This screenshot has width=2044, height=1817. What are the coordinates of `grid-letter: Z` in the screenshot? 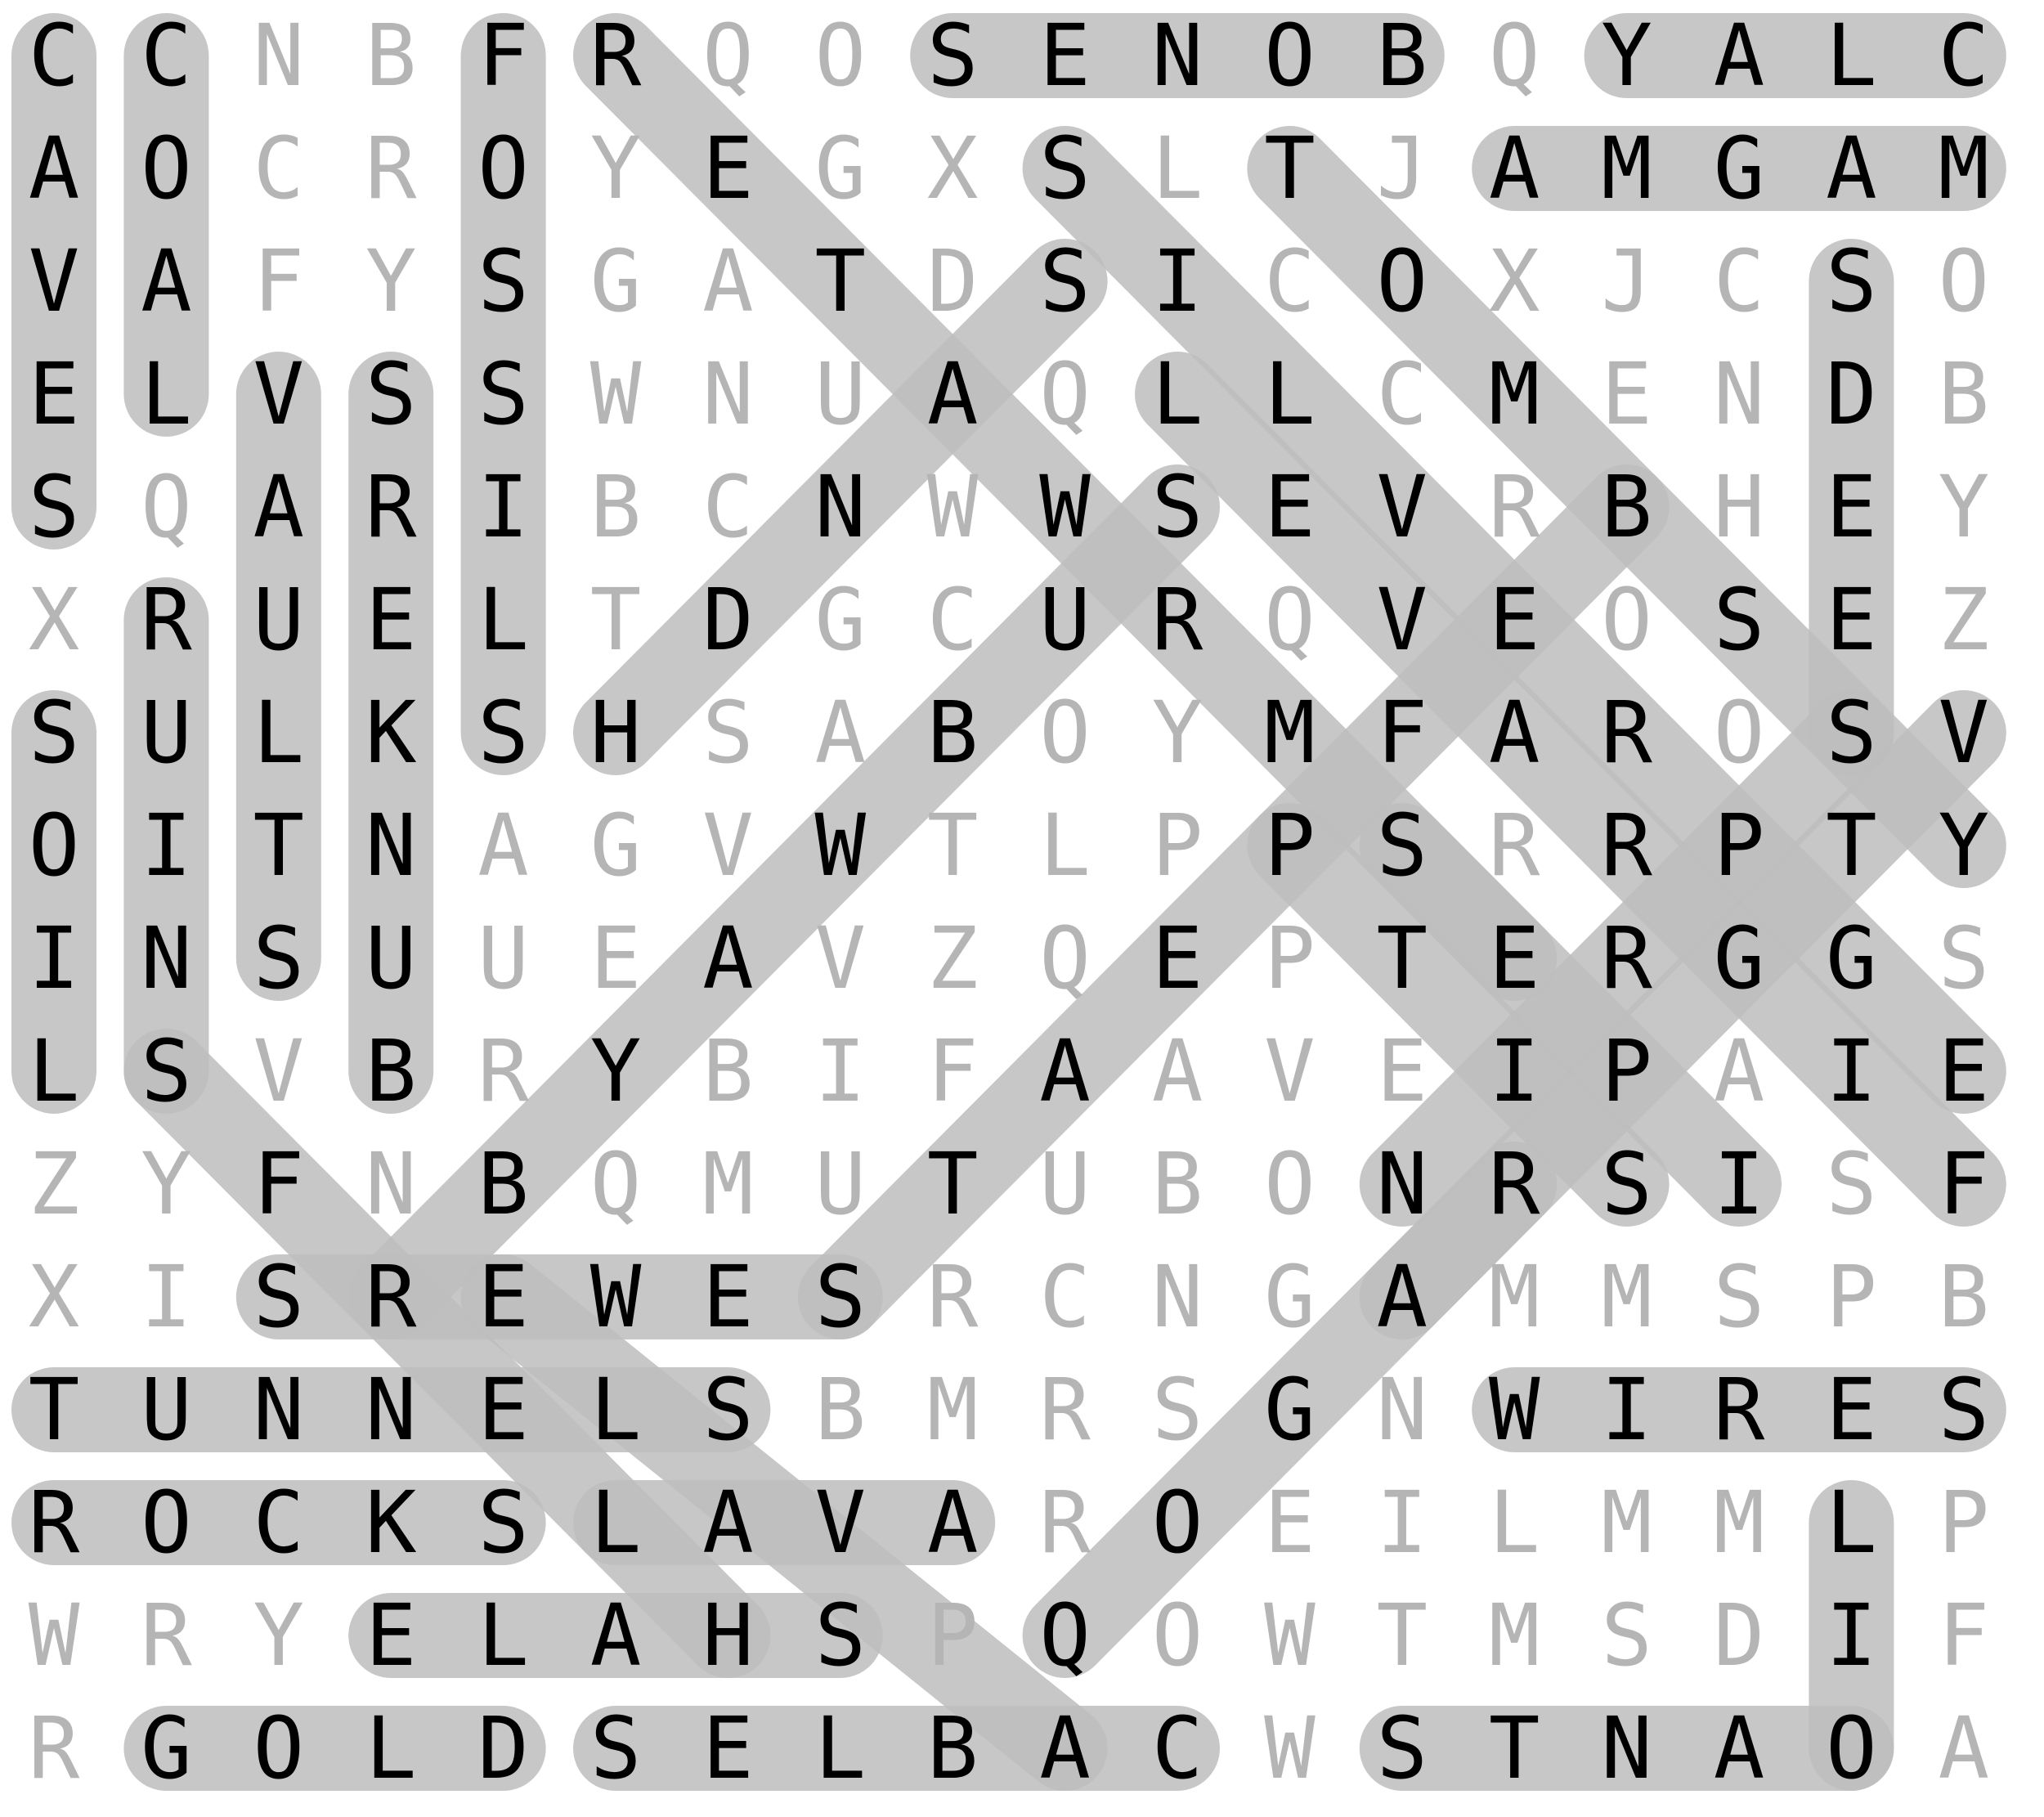 It's located at (952, 958).